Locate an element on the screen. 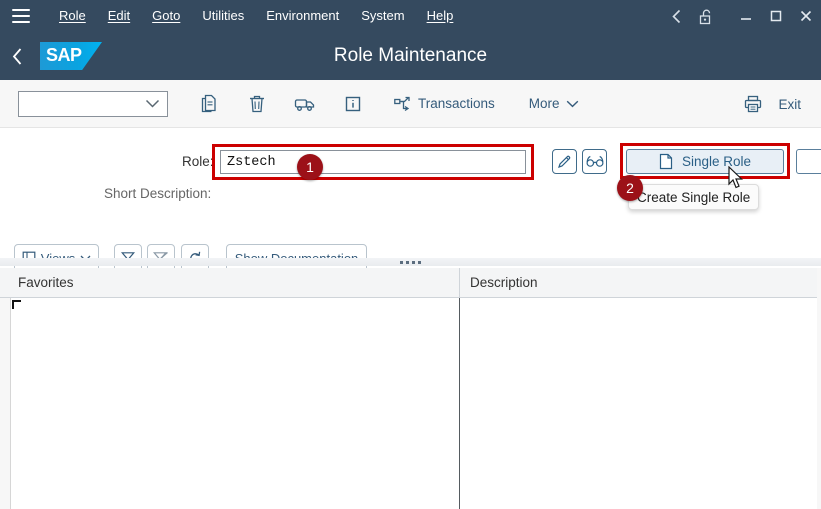  toolbar-right-group: Exit is located at coordinates (774, 104).